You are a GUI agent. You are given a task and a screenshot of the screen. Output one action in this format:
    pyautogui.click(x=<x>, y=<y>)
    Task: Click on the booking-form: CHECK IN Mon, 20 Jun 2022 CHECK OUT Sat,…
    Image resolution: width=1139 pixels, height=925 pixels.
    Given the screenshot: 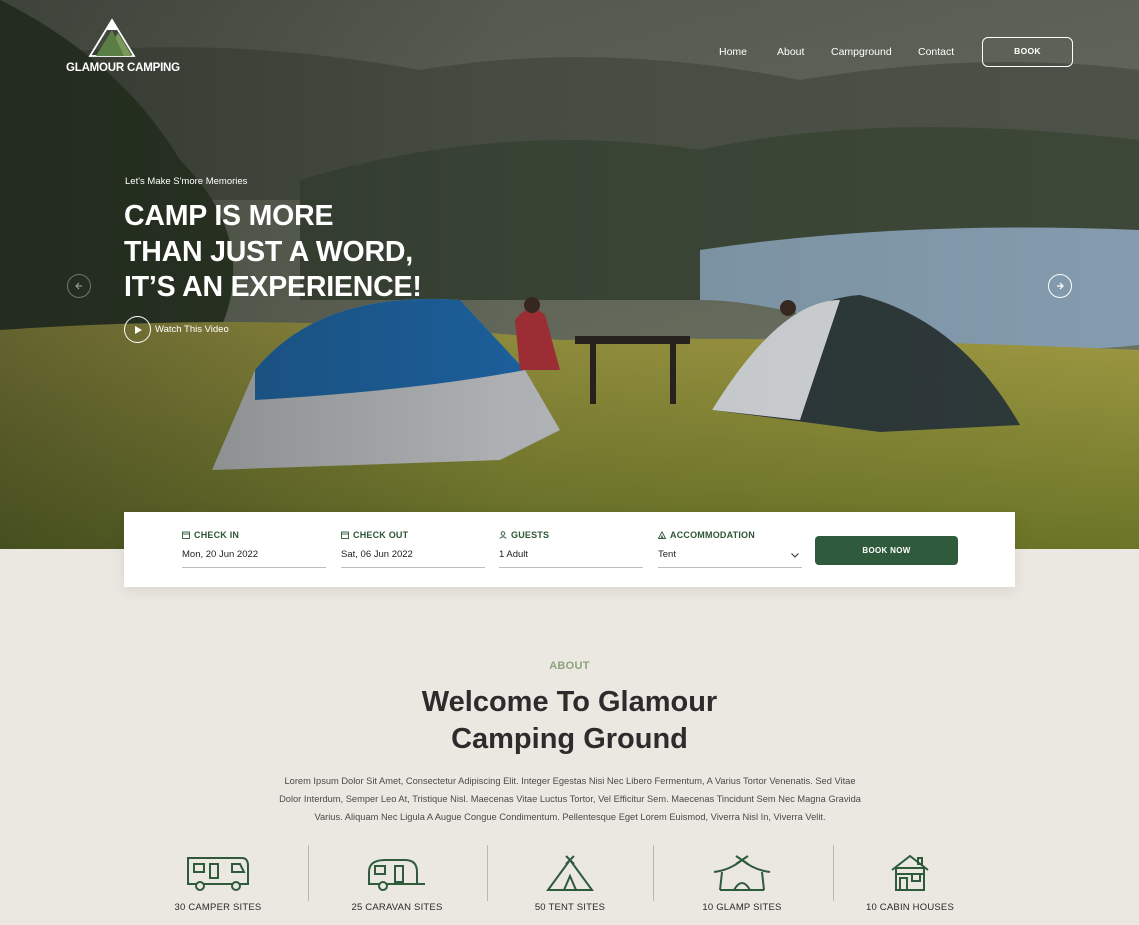 What is the action you would take?
    pyautogui.click(x=569, y=549)
    